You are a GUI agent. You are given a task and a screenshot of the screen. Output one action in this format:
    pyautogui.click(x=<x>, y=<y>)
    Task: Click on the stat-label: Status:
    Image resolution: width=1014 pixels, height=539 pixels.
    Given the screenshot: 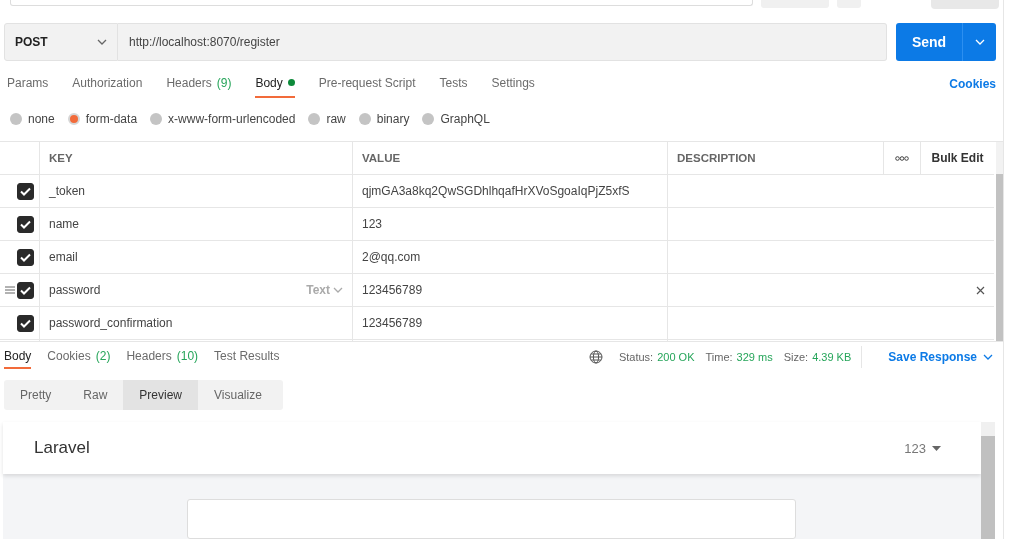 What is the action you would take?
    pyautogui.click(x=636, y=357)
    